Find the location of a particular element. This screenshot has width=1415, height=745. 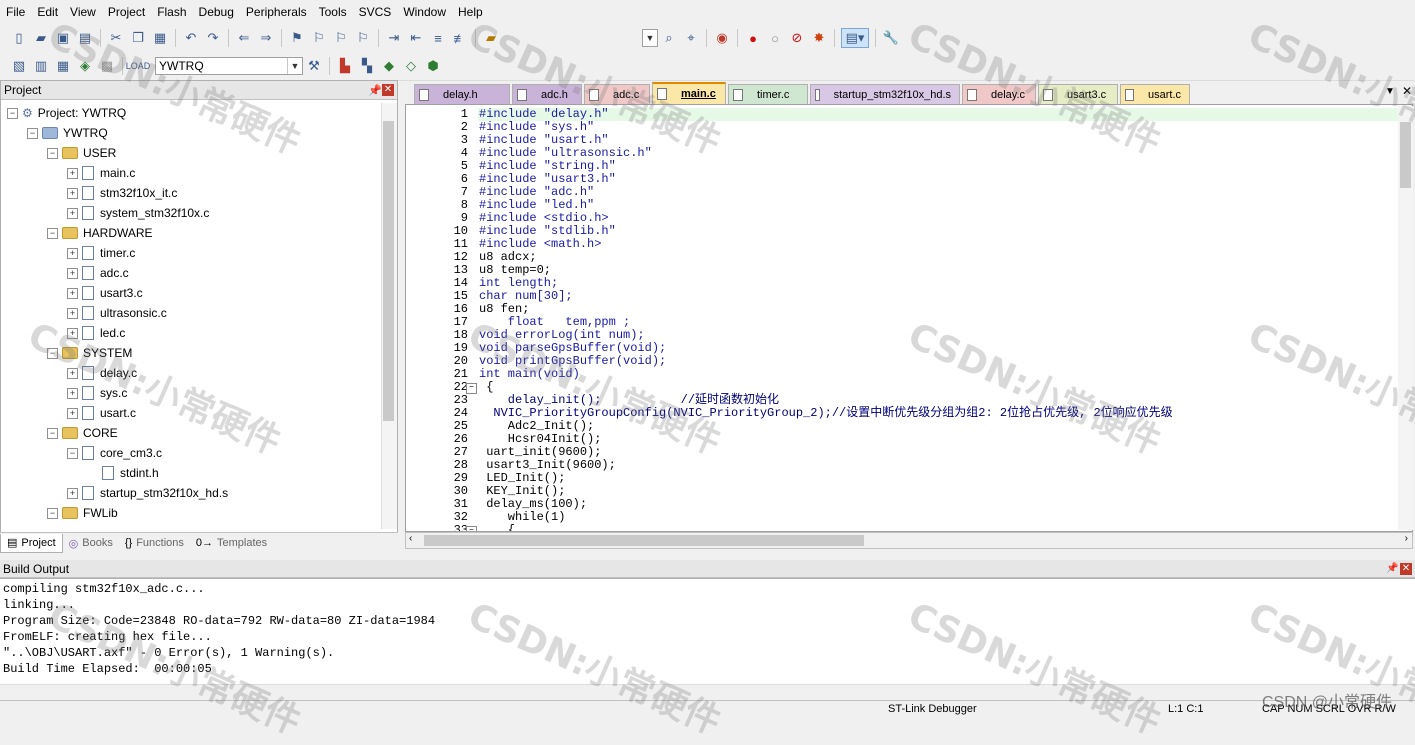

debug-session-icon: ◉ is located at coordinates (722, 38).